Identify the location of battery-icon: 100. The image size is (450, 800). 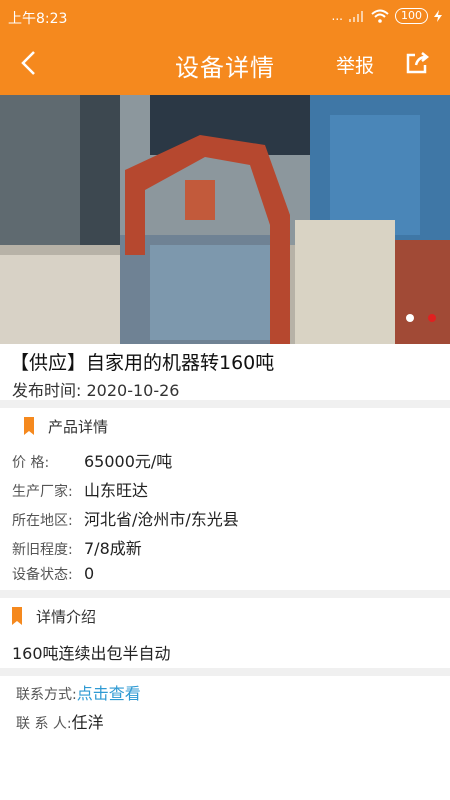
(411, 16).